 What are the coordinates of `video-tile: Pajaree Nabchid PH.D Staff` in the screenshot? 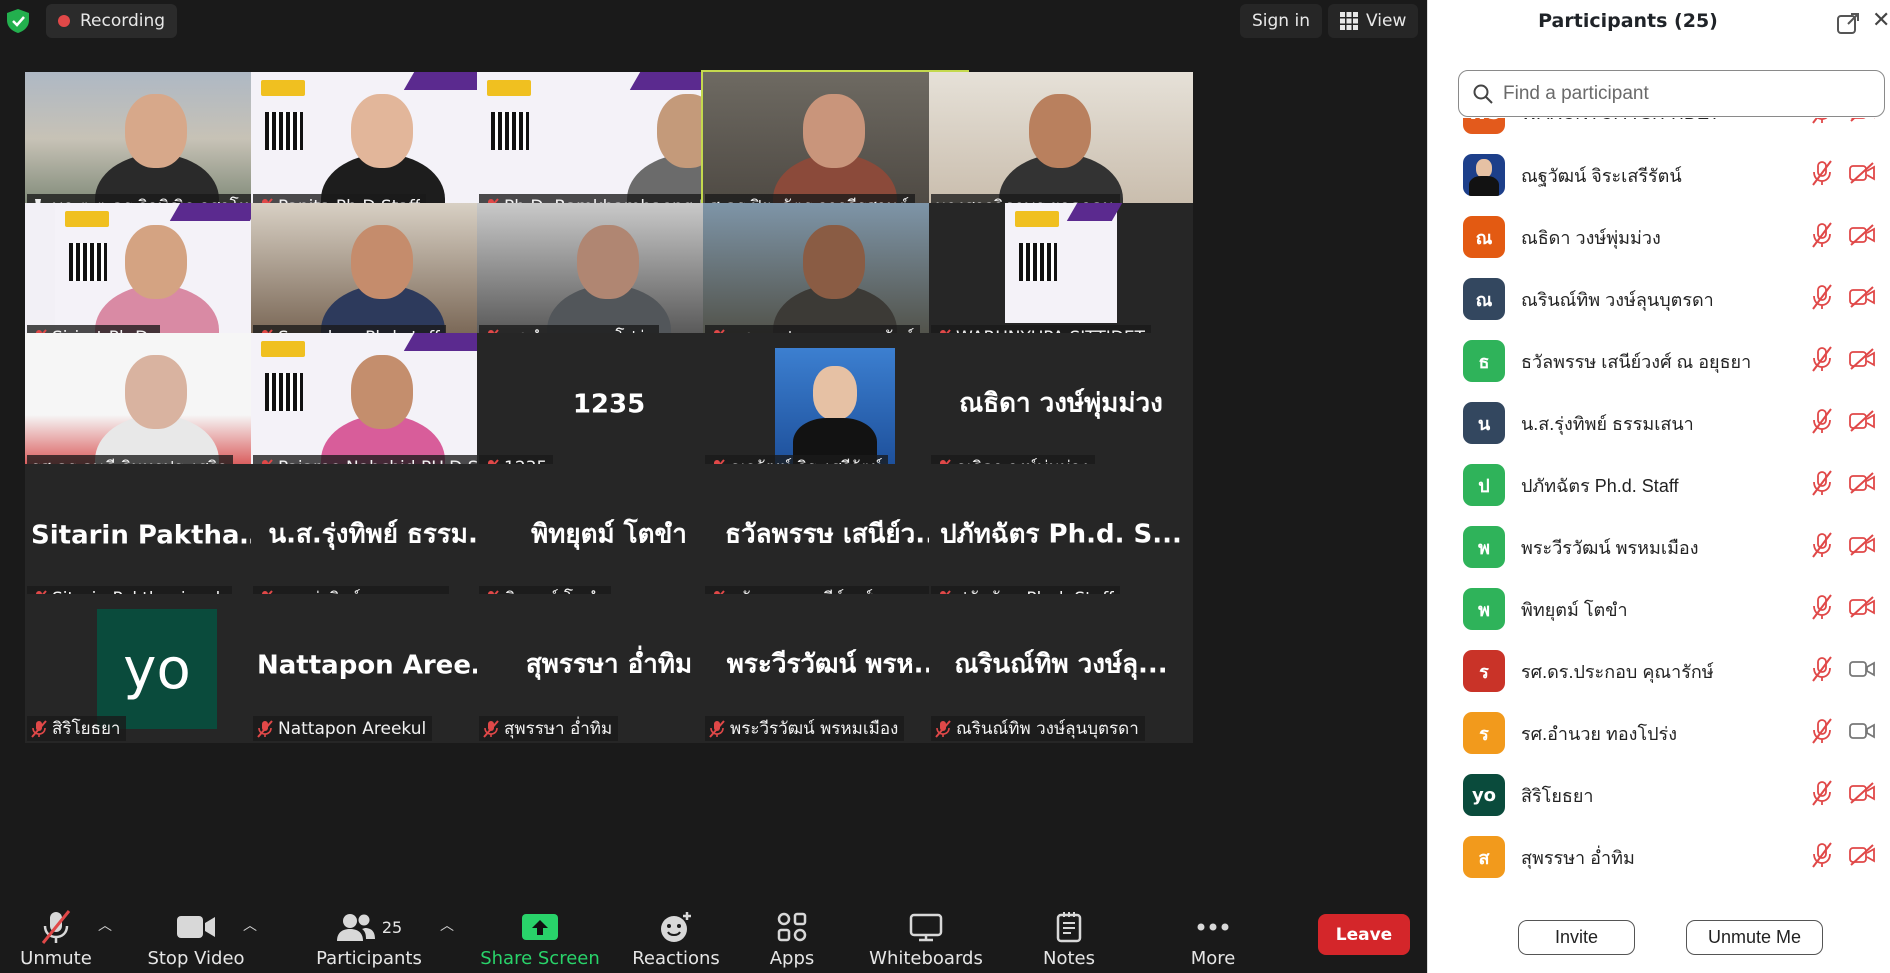 It's located at (383, 407).